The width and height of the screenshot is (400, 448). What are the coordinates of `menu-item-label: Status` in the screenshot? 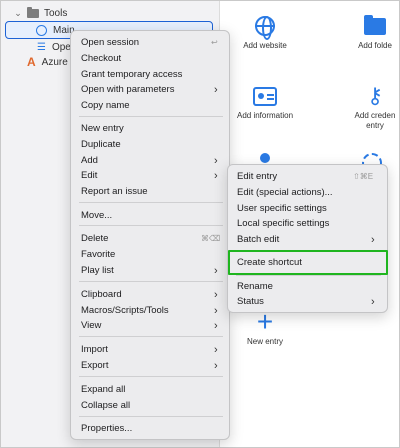 It's located at (250, 301).